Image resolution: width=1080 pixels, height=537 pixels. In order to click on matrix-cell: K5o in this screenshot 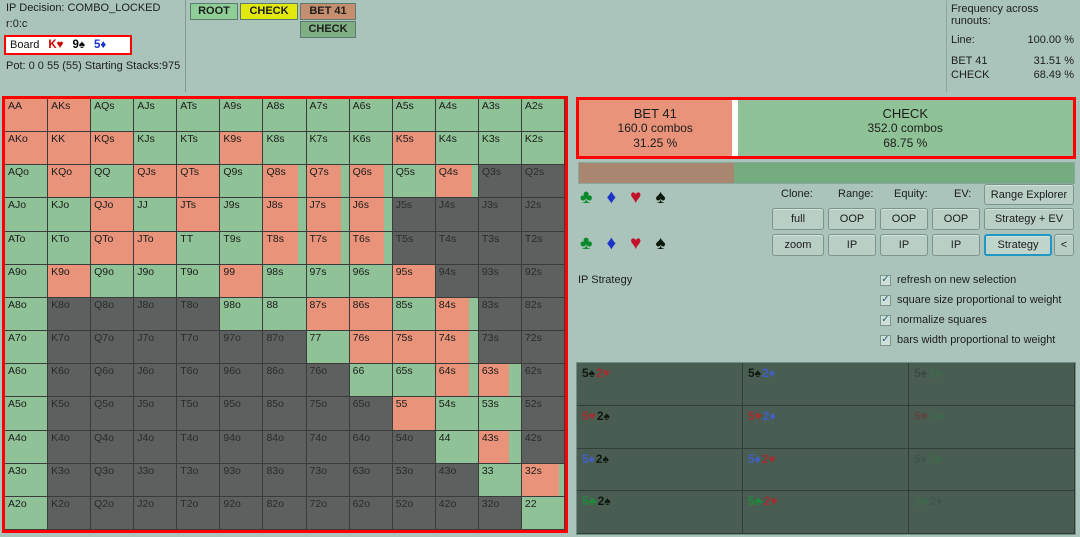, I will do `click(70, 414)`.